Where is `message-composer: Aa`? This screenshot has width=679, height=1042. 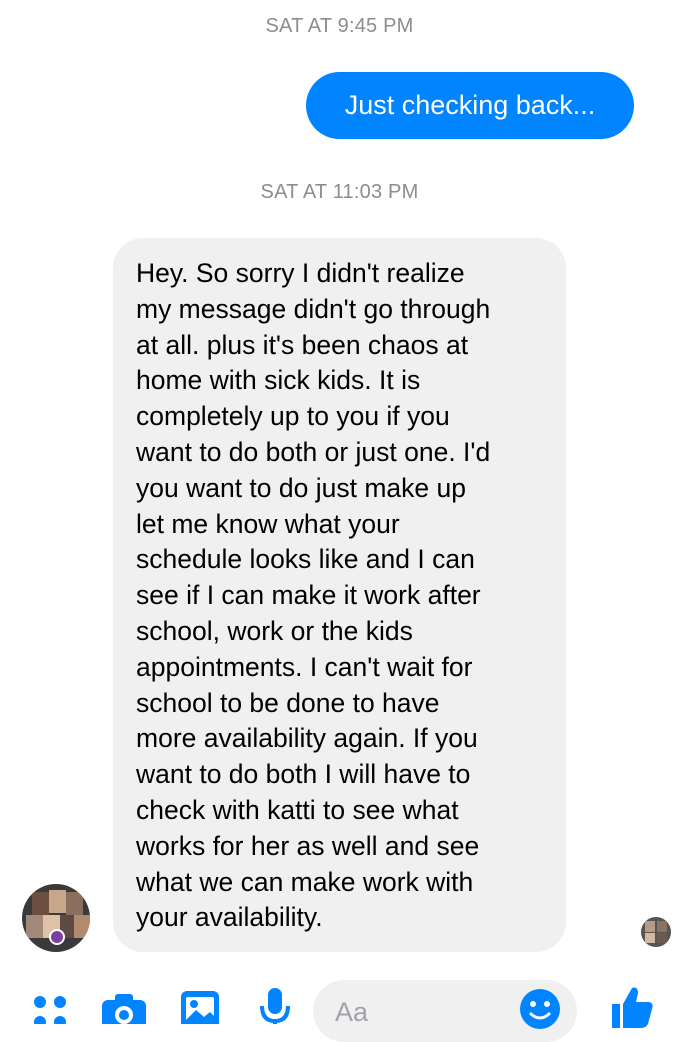 message-composer: Aa is located at coordinates (339, 1011).